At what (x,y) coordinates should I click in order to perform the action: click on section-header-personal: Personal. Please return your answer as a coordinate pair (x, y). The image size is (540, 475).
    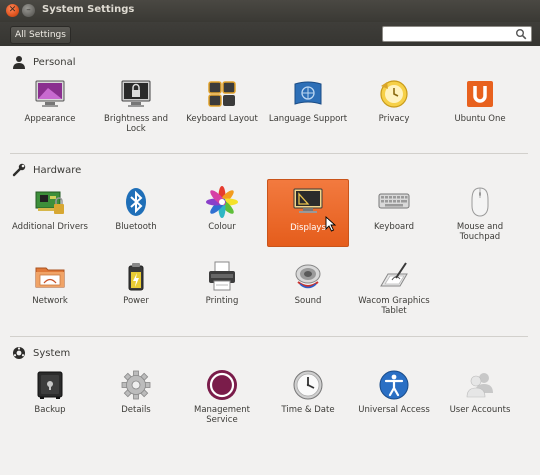
    Looking at the image, I should click on (44, 62).